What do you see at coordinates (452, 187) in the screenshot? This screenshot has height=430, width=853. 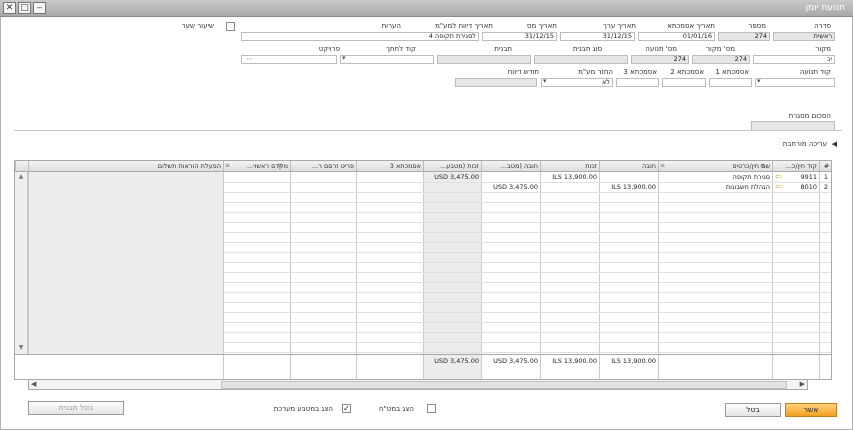 I see `row2-credit-fc` at bounding box center [452, 187].